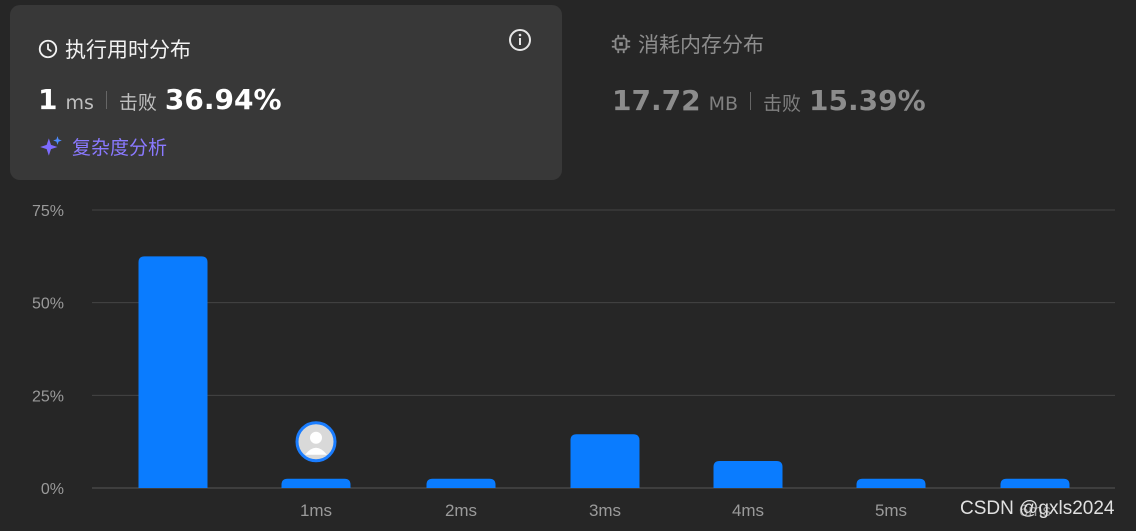 This screenshot has width=1136, height=531. I want to click on memory-unit: MB, so click(723, 104).